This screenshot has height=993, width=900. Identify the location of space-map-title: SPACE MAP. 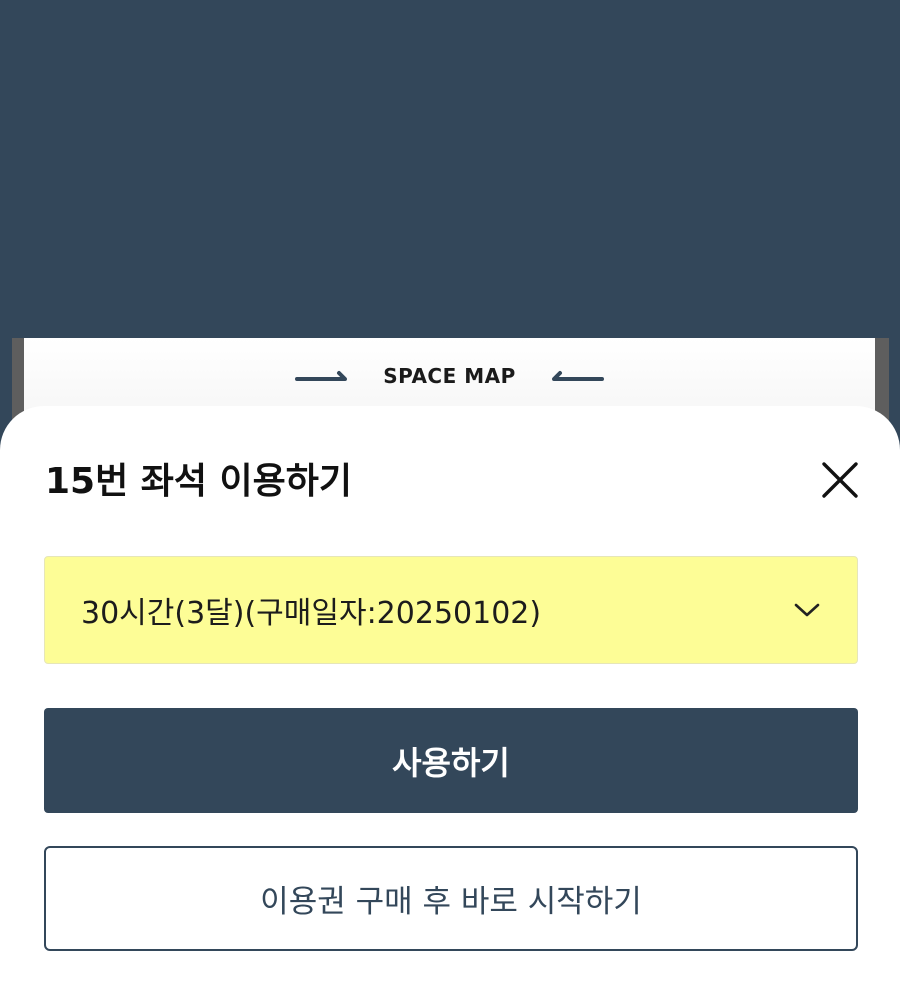
(449, 376).